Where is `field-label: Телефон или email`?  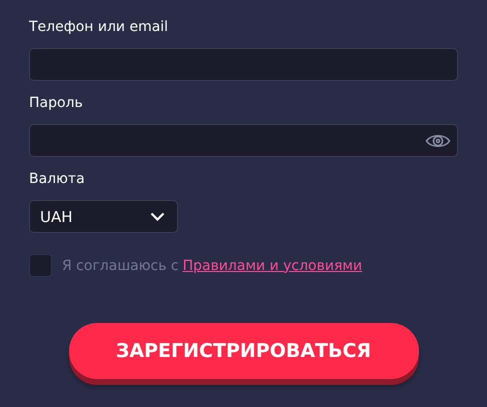 field-label: Телефон или email is located at coordinates (99, 27).